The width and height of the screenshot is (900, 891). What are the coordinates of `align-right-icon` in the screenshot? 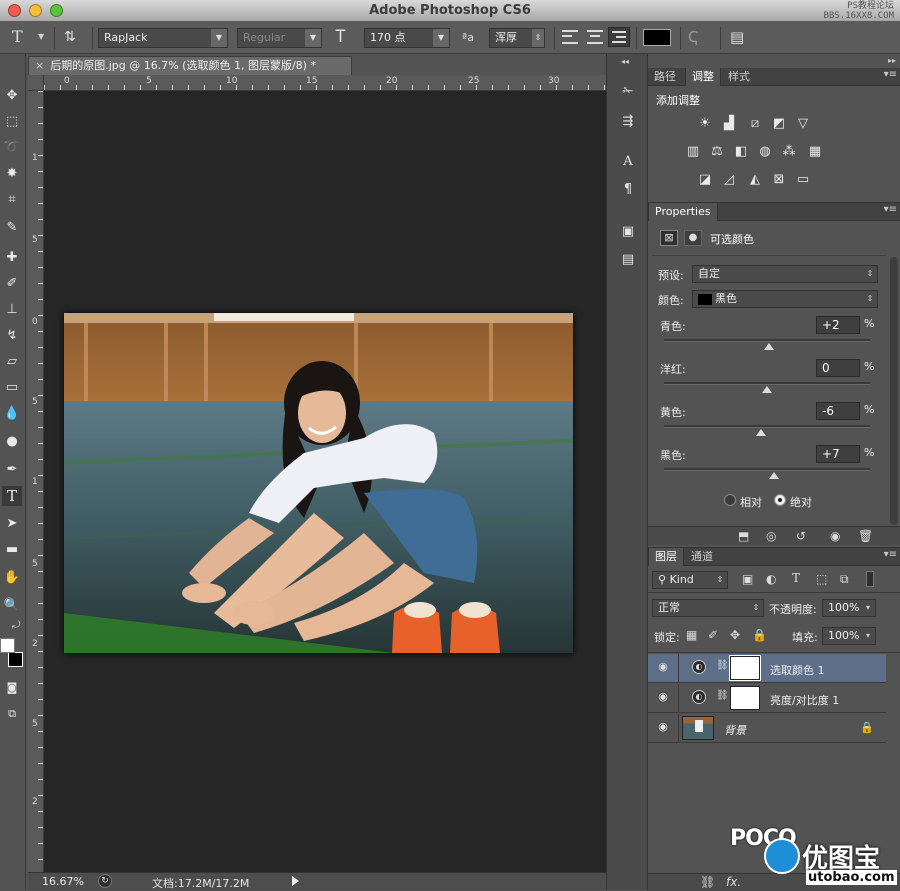 It's located at (619, 37).